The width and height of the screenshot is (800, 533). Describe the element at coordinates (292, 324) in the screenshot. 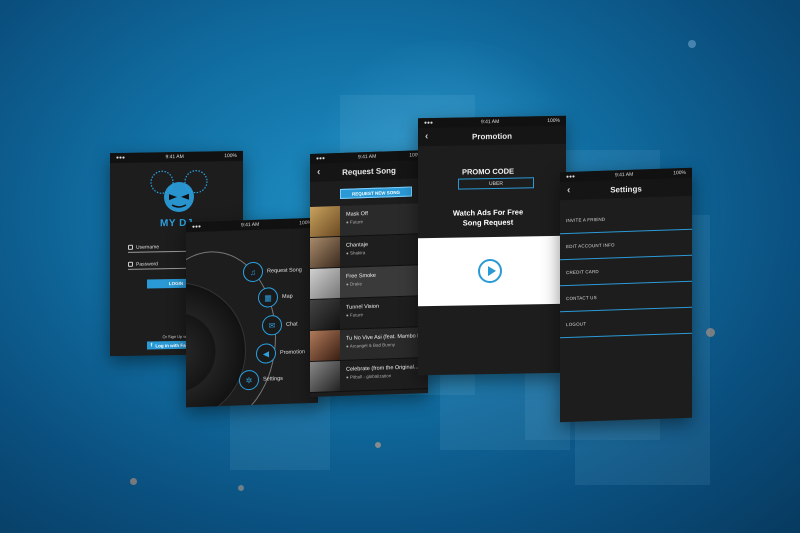

I see `menu-item-label: Chat` at that location.